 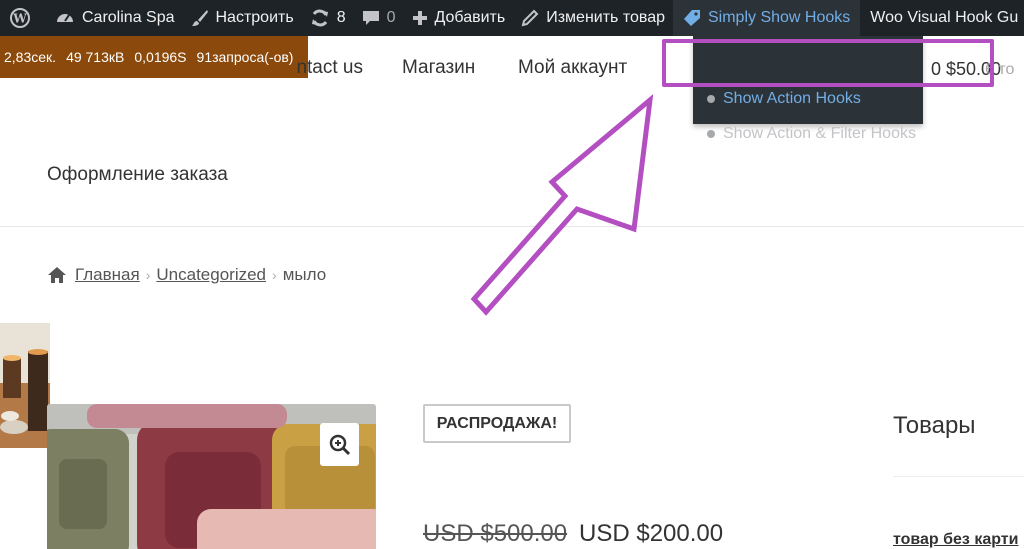 I want to click on show-action-hooks-label: Show Action Hooks, so click(x=792, y=98).